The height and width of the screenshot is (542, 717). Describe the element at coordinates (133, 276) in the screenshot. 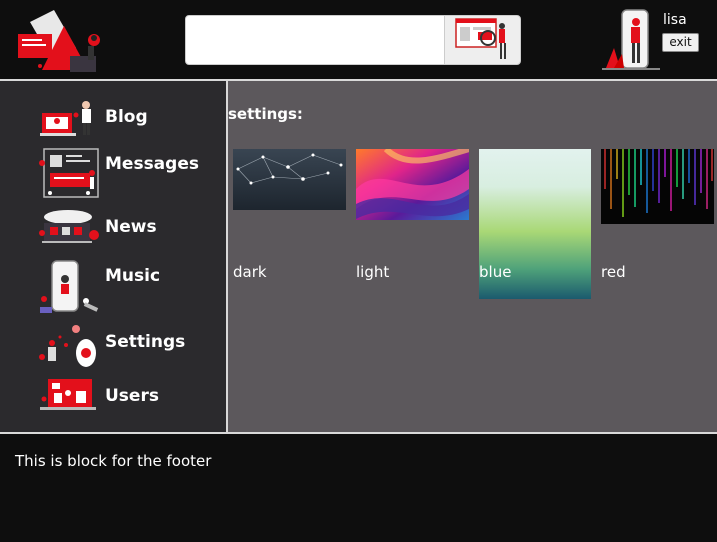

I see `sidebar-item-label: Music` at that location.